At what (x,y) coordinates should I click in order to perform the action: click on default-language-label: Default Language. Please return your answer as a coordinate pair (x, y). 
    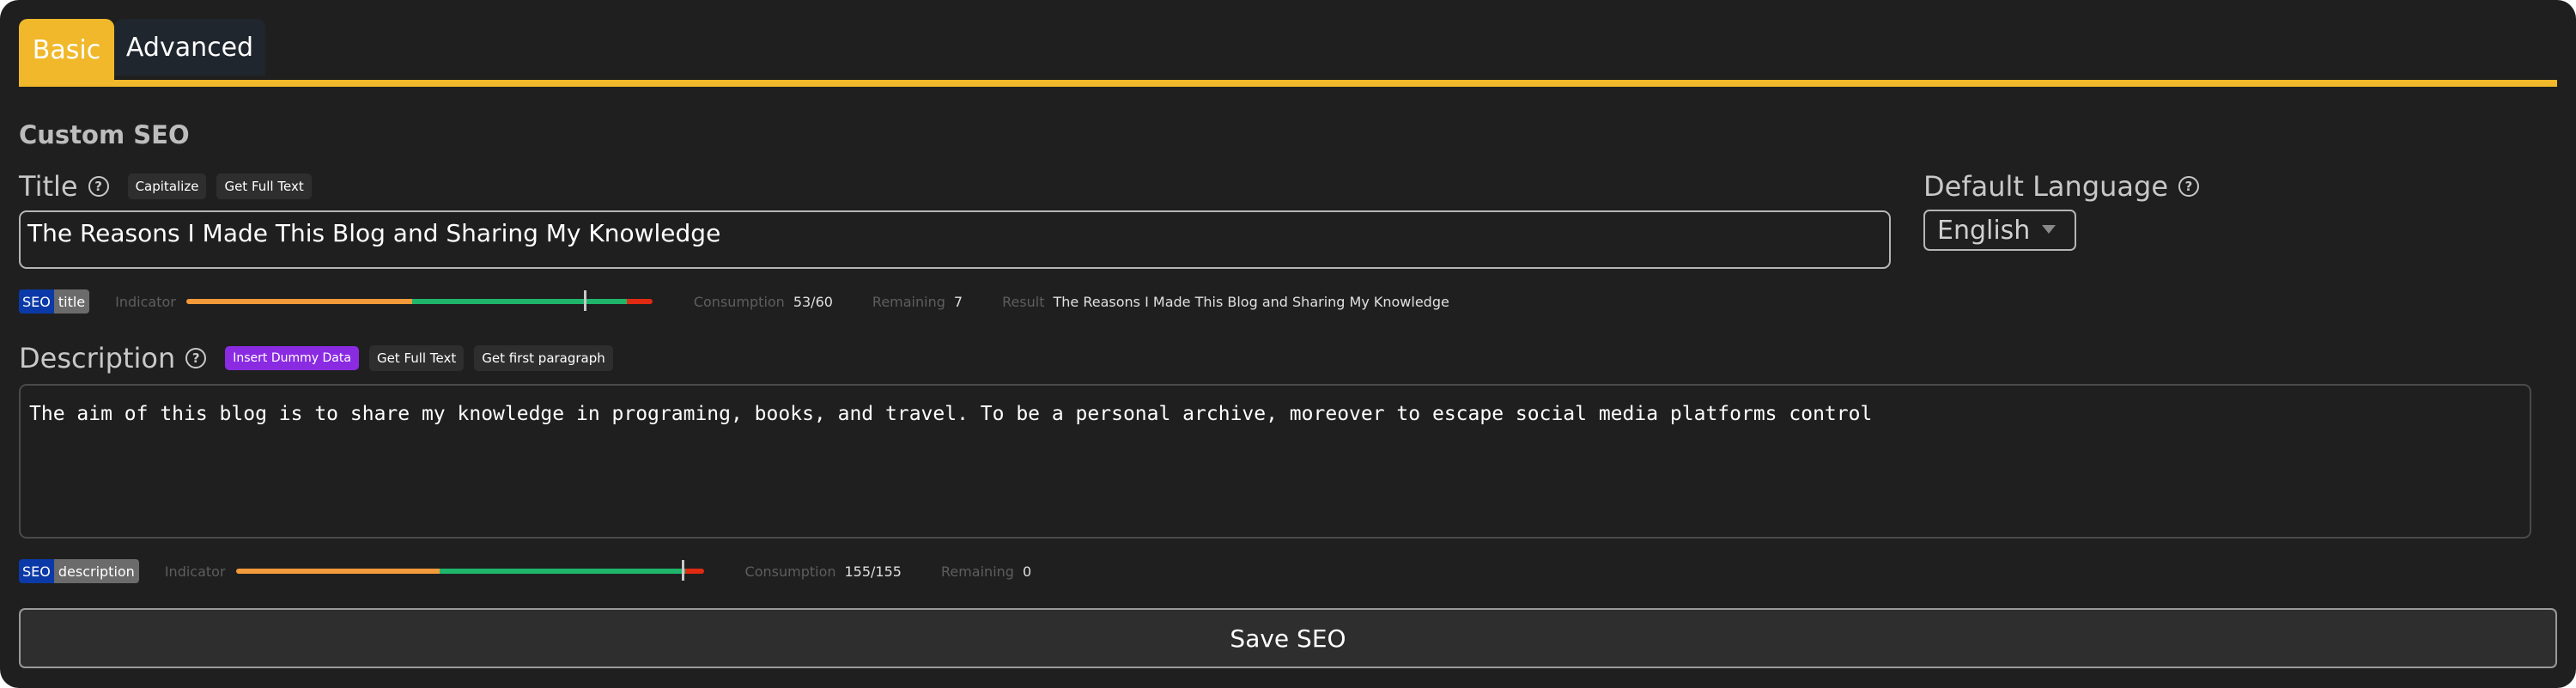
    Looking at the image, I should click on (2046, 186).